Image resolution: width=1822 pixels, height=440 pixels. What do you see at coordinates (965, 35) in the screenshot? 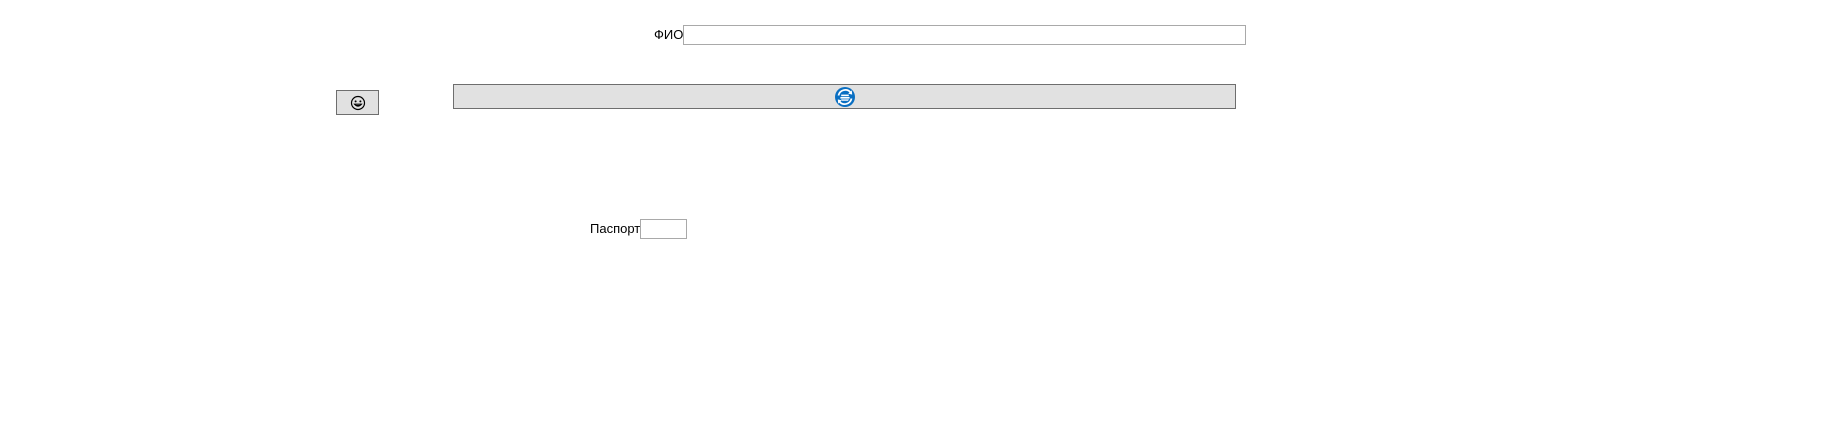
I see `fio-input` at bounding box center [965, 35].